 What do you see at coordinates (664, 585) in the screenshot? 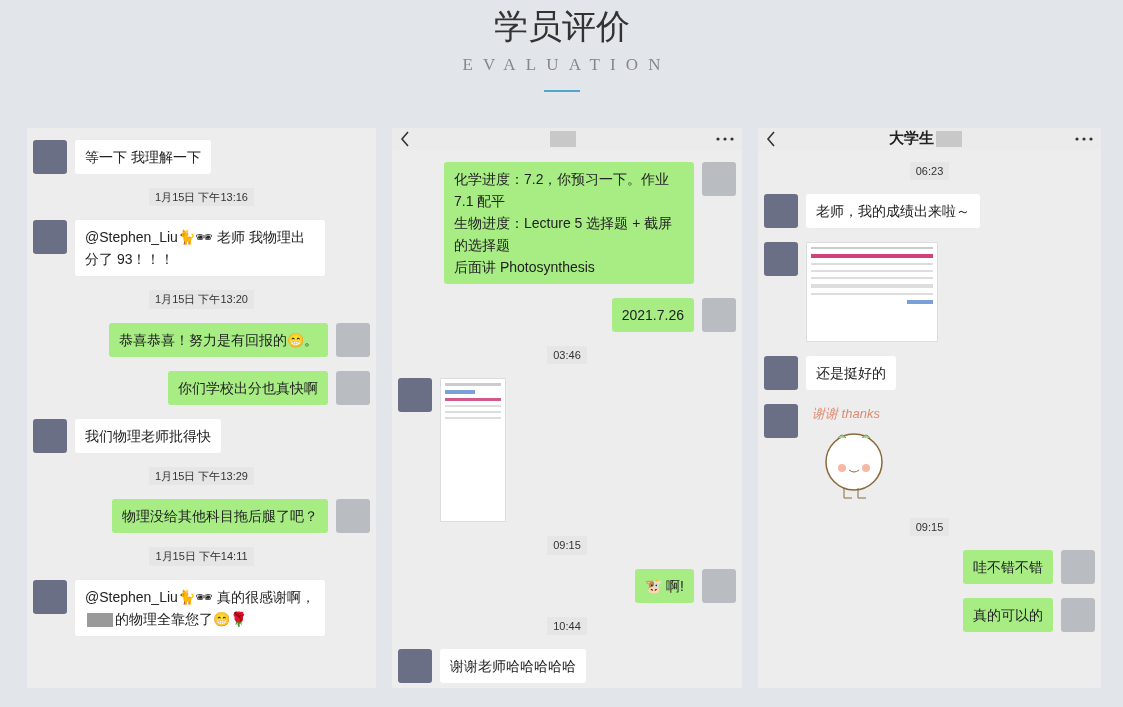
I see `message-bubble: 🐮 啊!` at bounding box center [664, 585].